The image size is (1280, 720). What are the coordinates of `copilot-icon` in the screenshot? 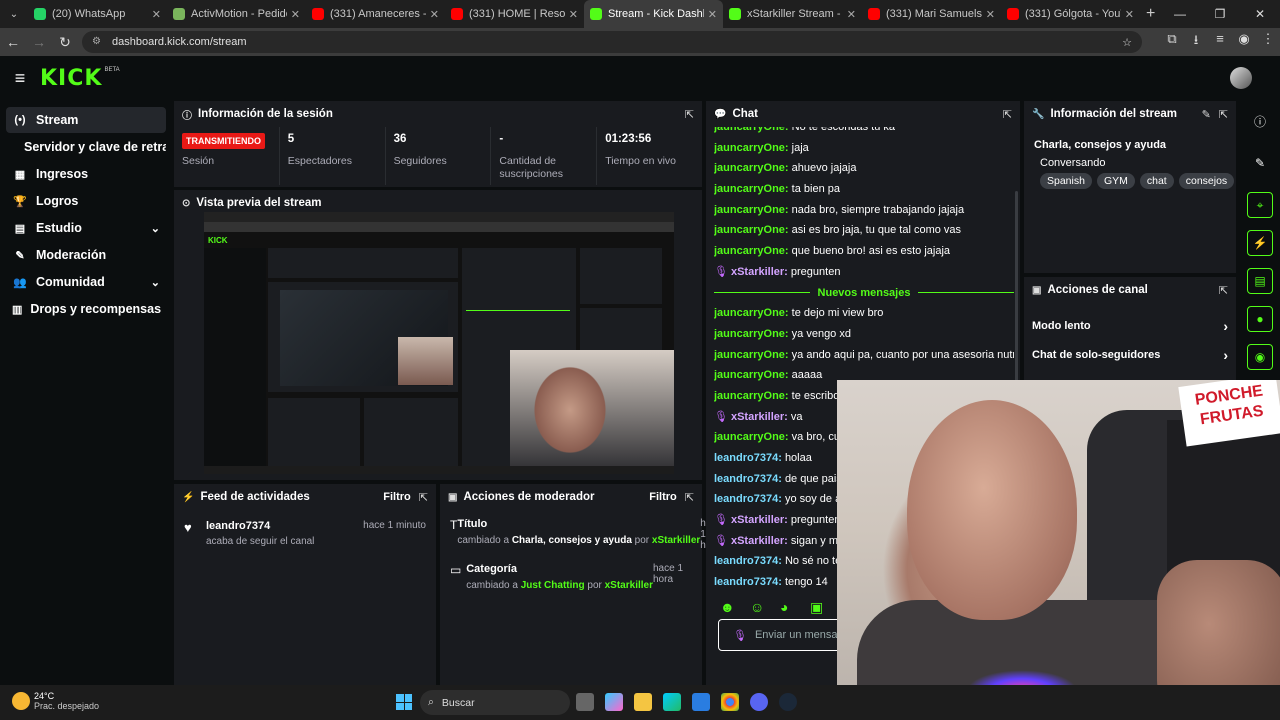 It's located at (614, 702).